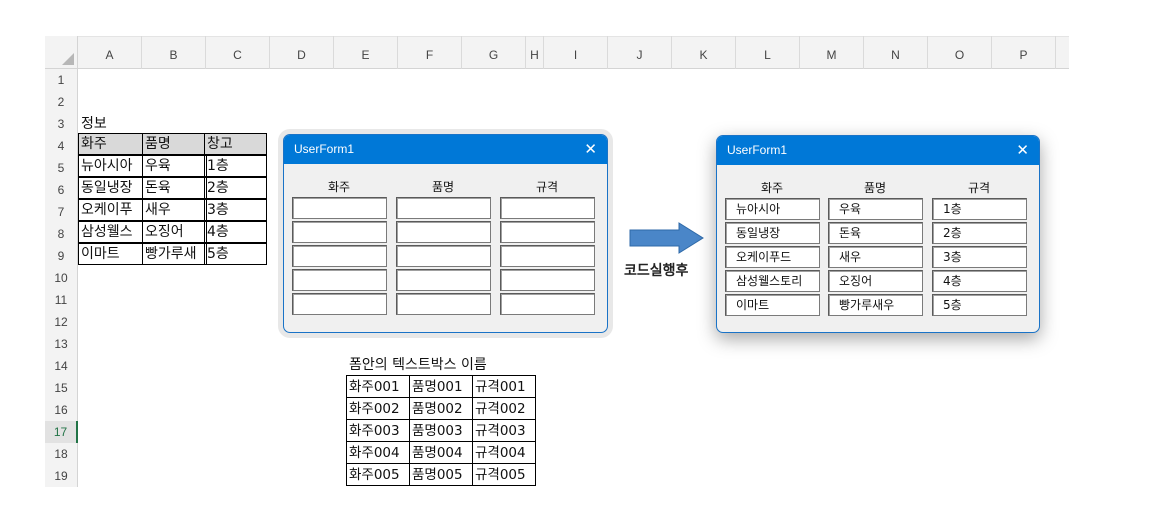 This screenshot has height=516, width=1151. Describe the element at coordinates (174, 188) in the screenshot. I see `info-table-cell: 돈육` at that location.